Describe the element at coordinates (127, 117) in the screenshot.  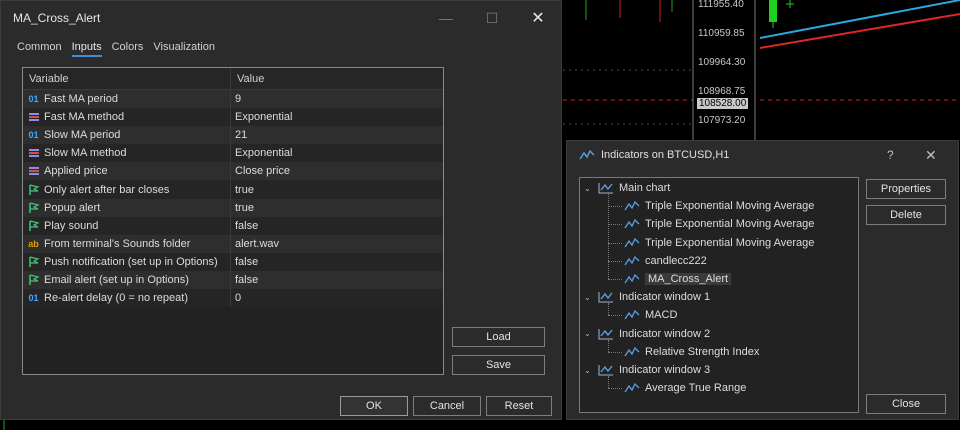
I see `param-variable-cell: Fast MA method` at that location.